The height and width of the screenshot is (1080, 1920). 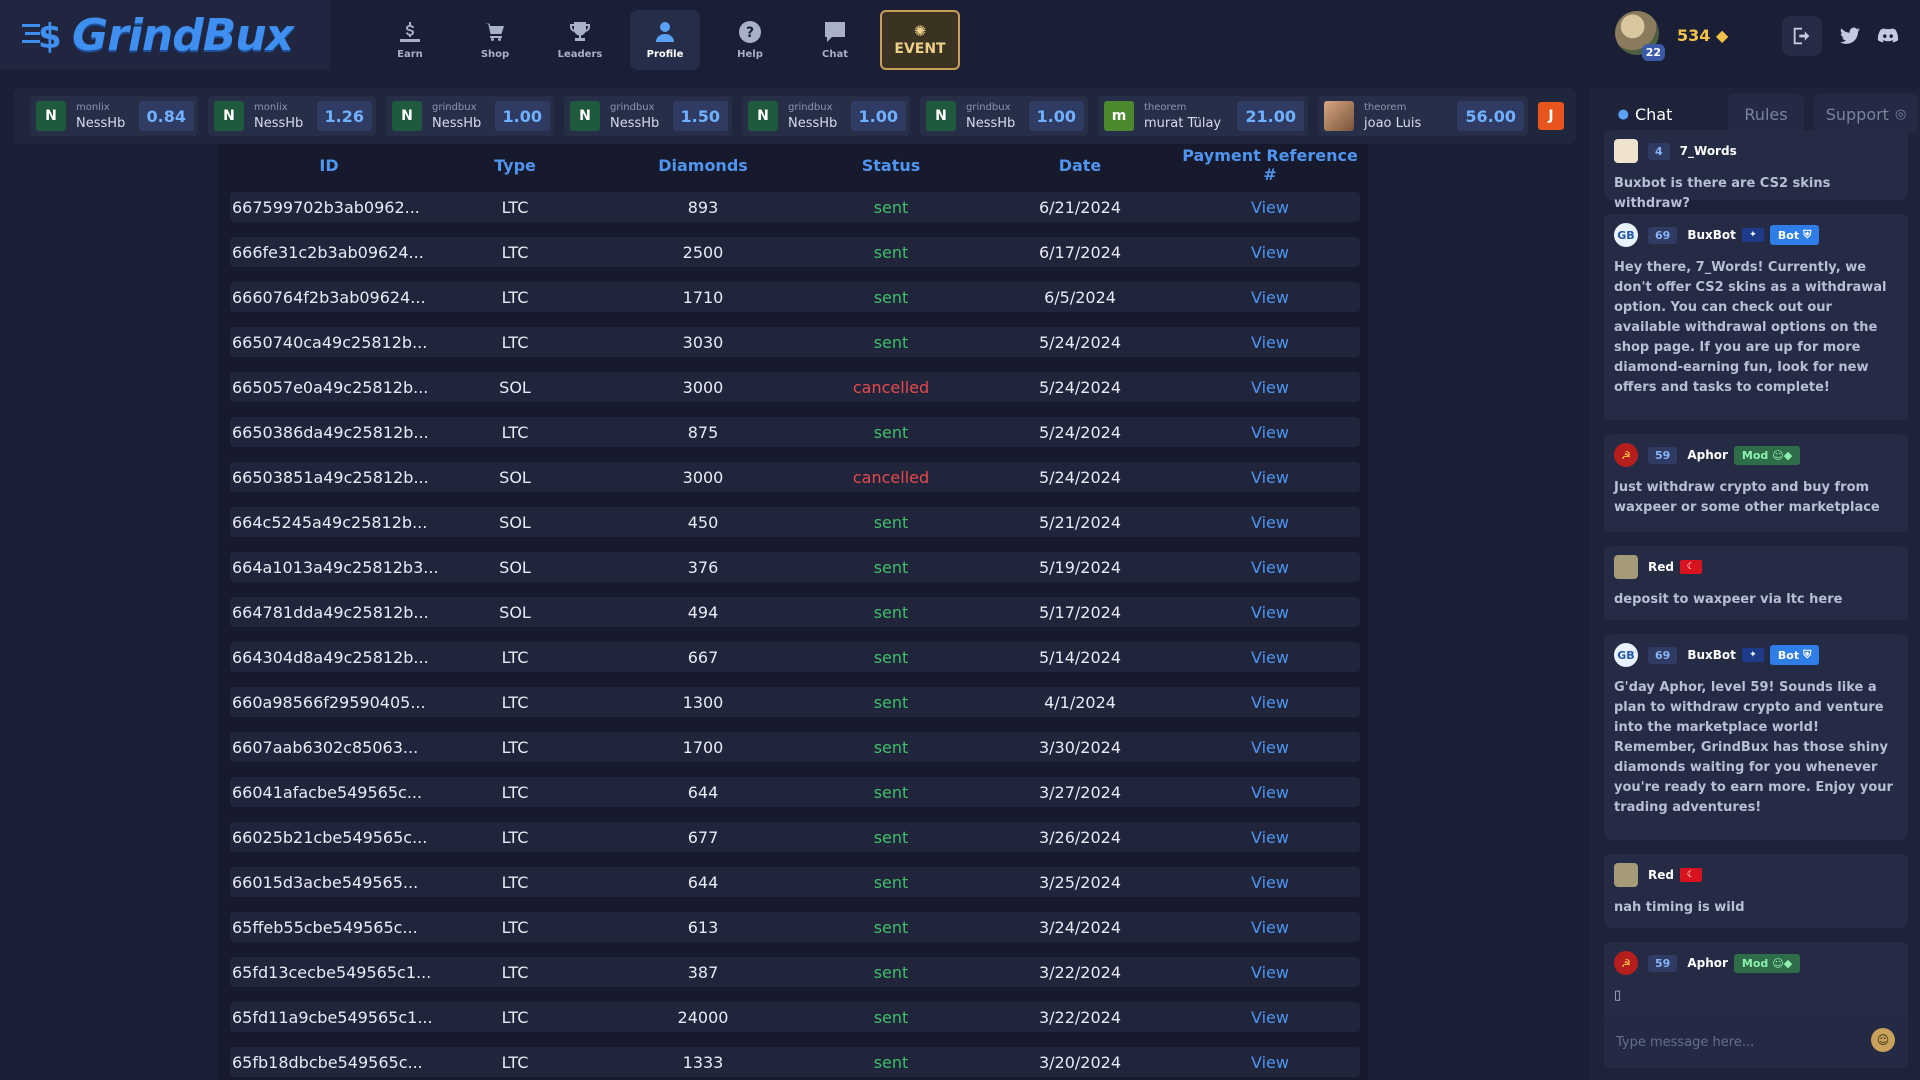 I want to click on nav-profile: Profile, so click(x=665, y=40).